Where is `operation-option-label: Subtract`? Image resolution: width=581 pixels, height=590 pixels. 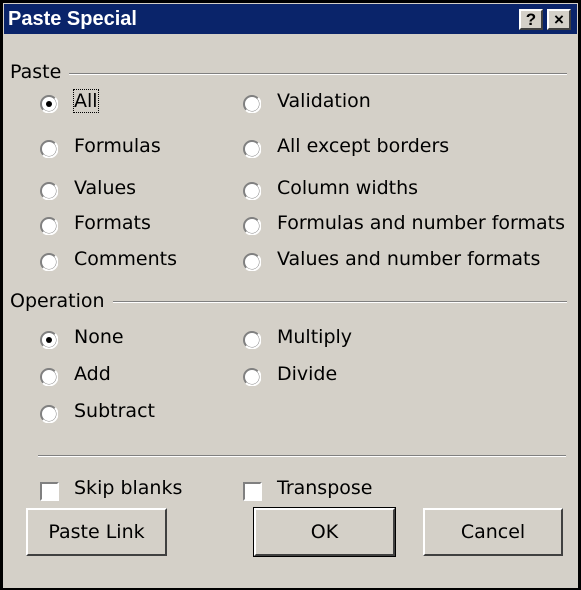 operation-option-label: Subtract is located at coordinates (114, 411).